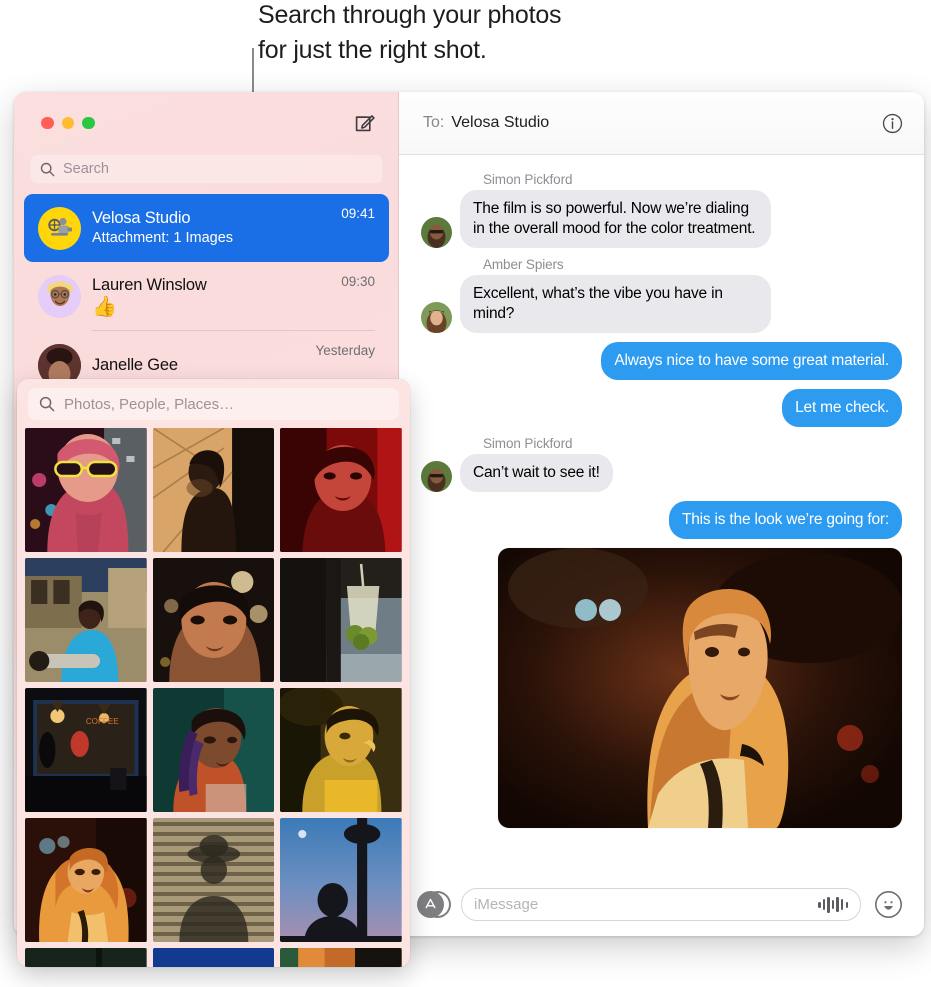  I want to click on sidebar-toolbar, so click(206, 123).